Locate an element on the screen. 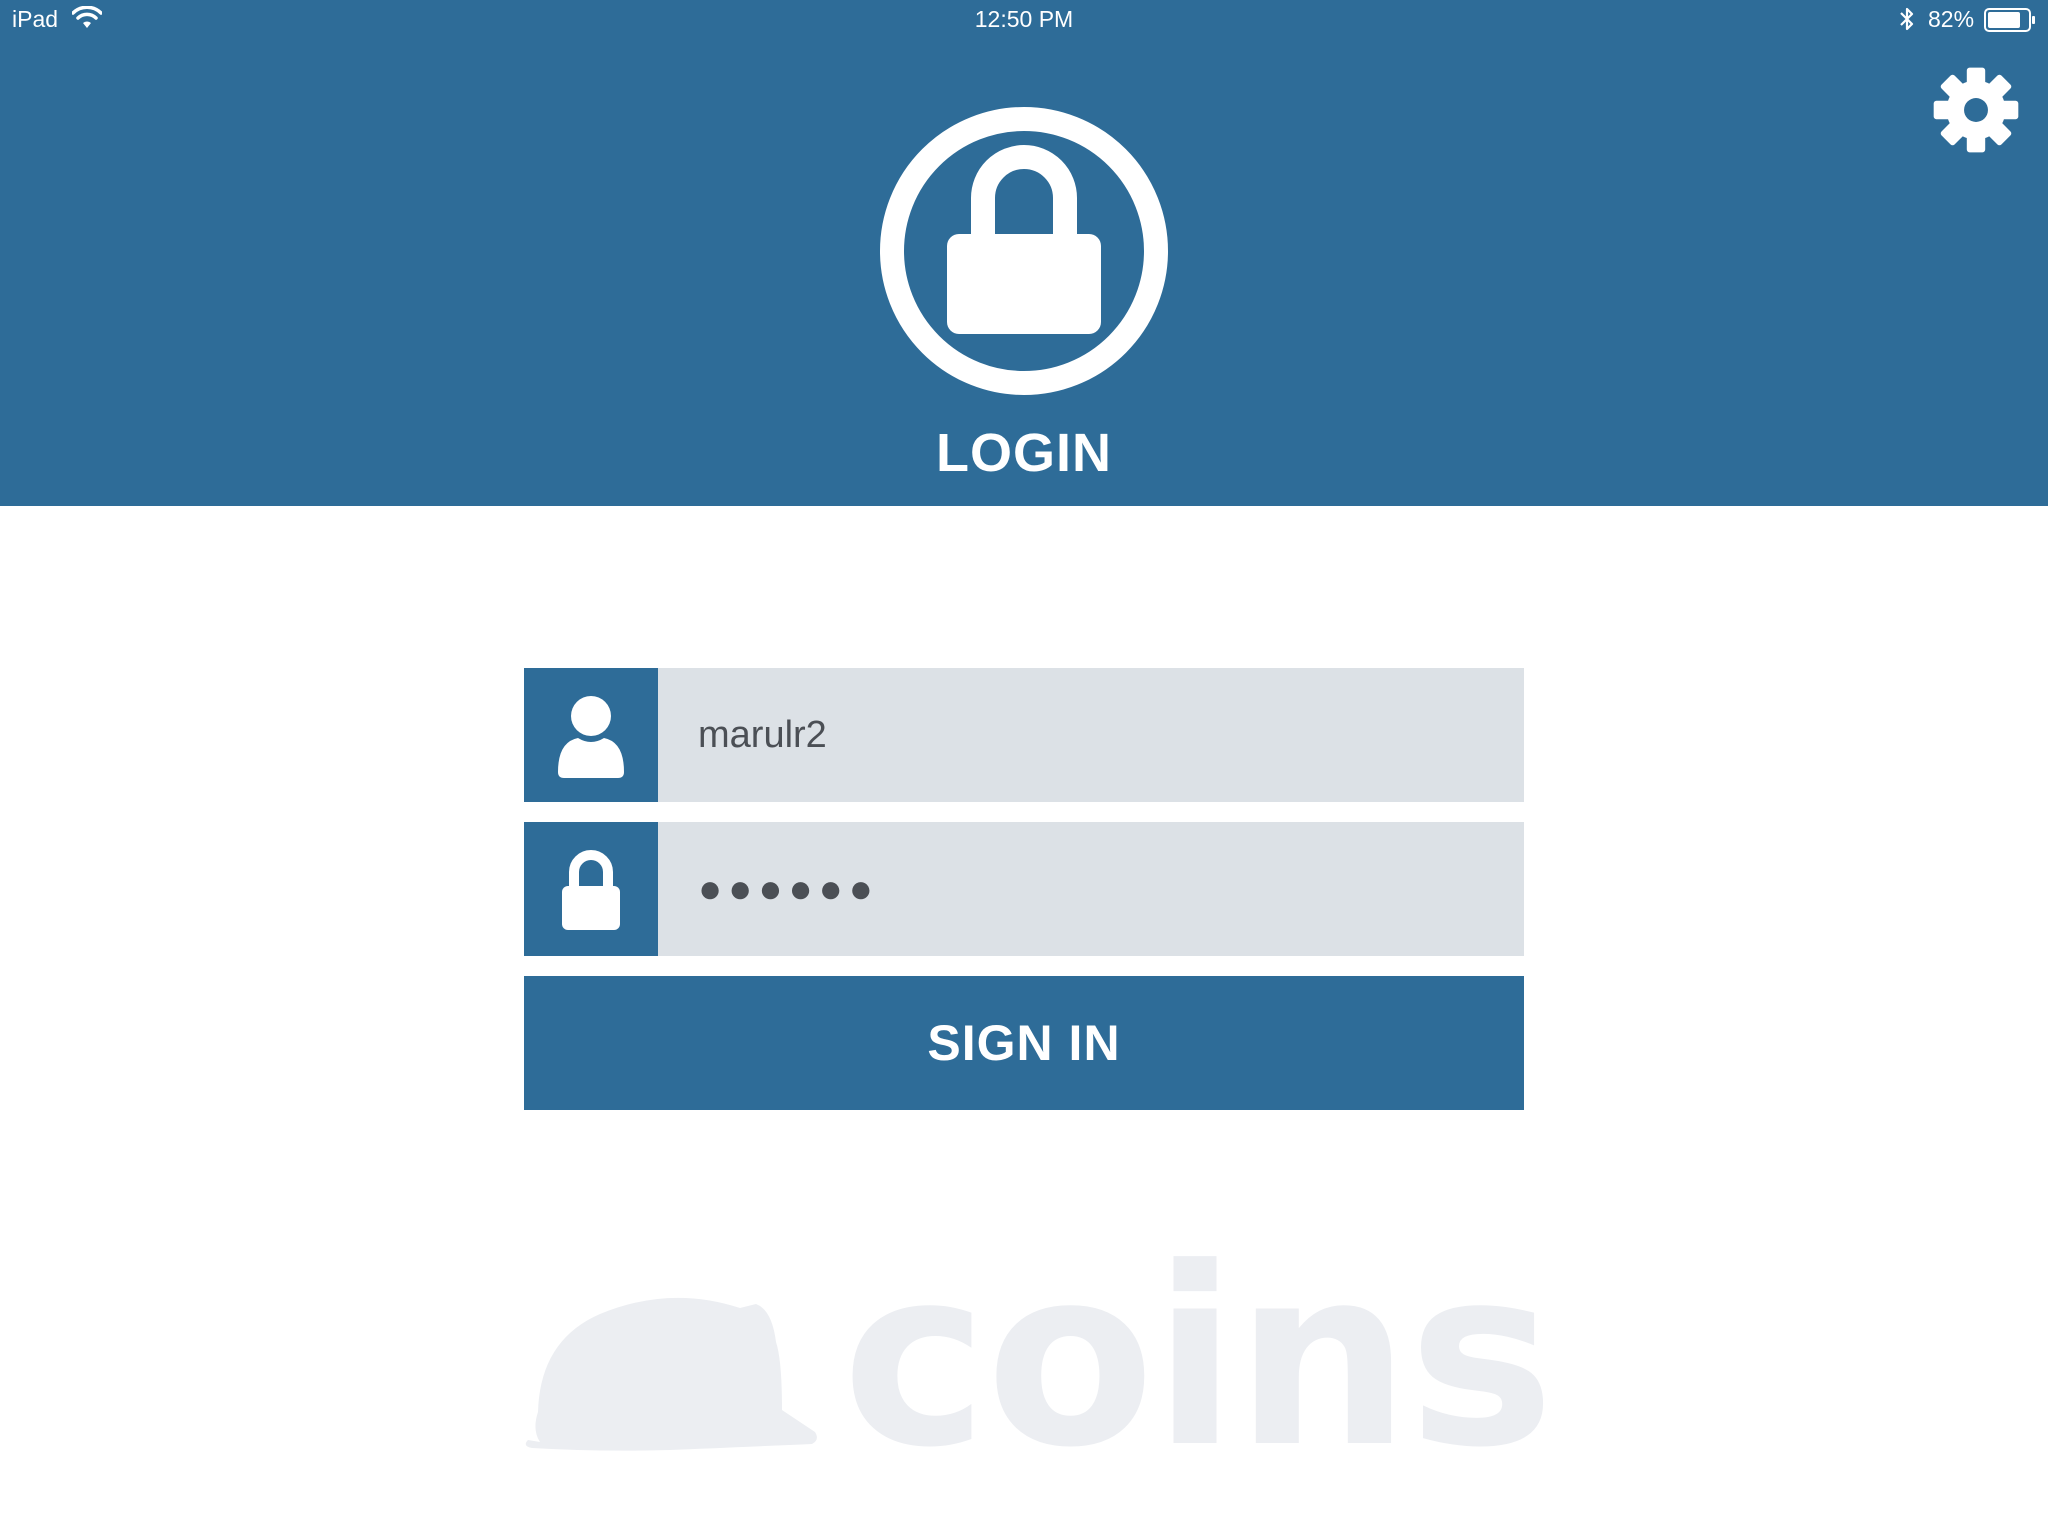  password-input: ●●●●●● is located at coordinates (788, 889).